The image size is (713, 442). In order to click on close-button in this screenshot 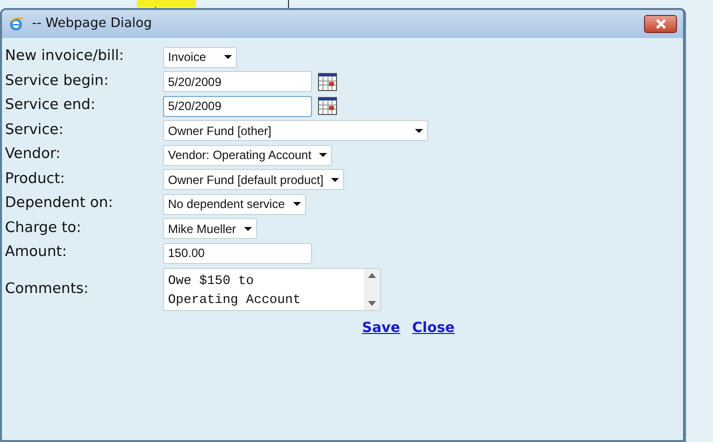, I will do `click(660, 24)`.